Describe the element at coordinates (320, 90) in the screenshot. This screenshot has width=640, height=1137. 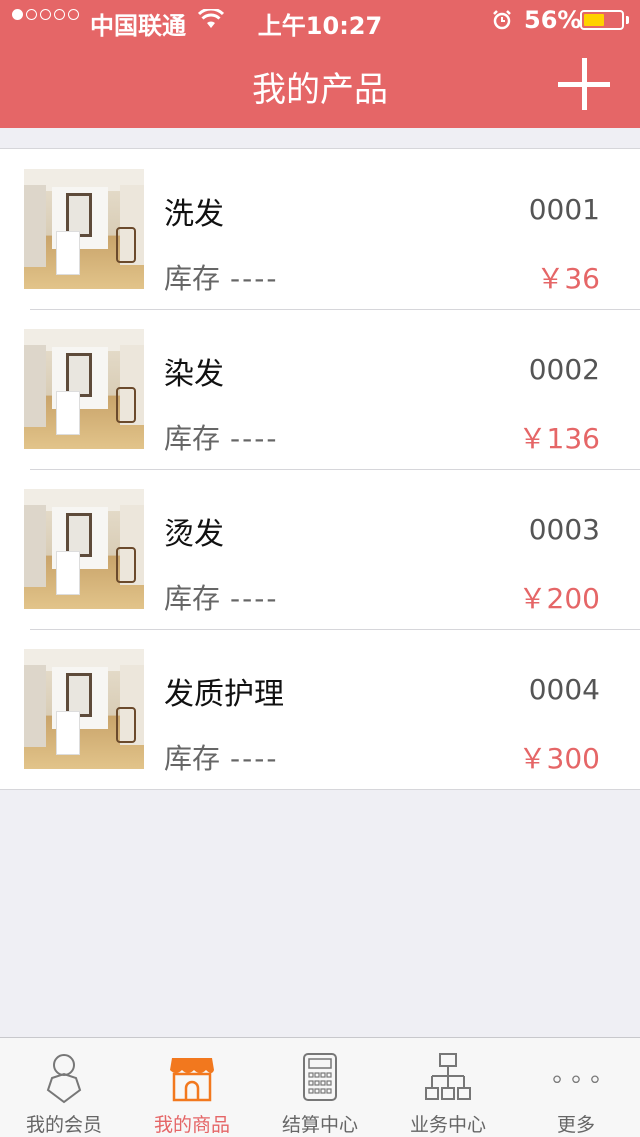
I see `page-title: 我的产品` at that location.